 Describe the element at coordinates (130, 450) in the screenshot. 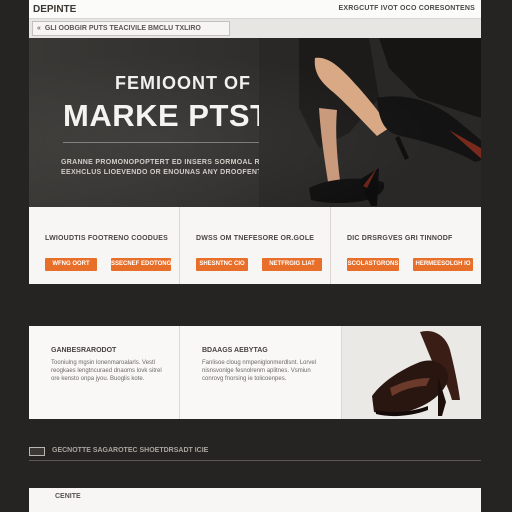

I see `footer-text: GECNOTTE SAGAROTEC SHOETDRSADT ICIE` at that location.